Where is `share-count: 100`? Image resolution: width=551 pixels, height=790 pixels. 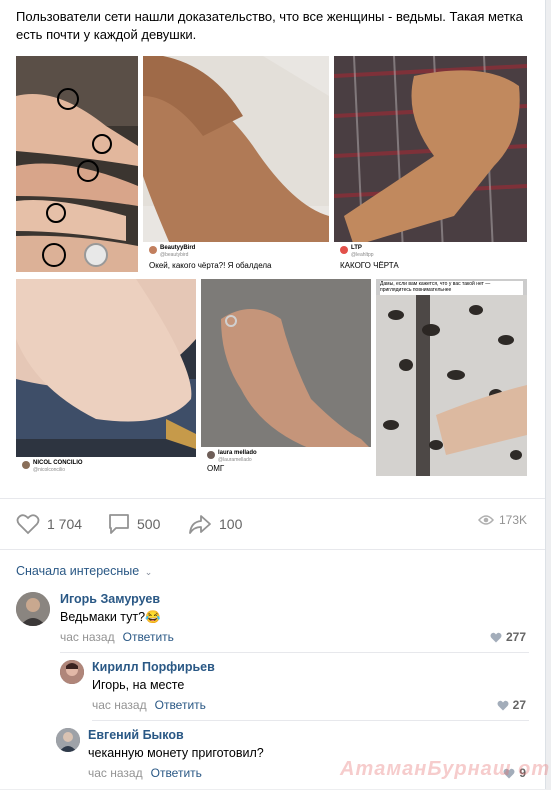
share-count: 100 is located at coordinates (231, 524).